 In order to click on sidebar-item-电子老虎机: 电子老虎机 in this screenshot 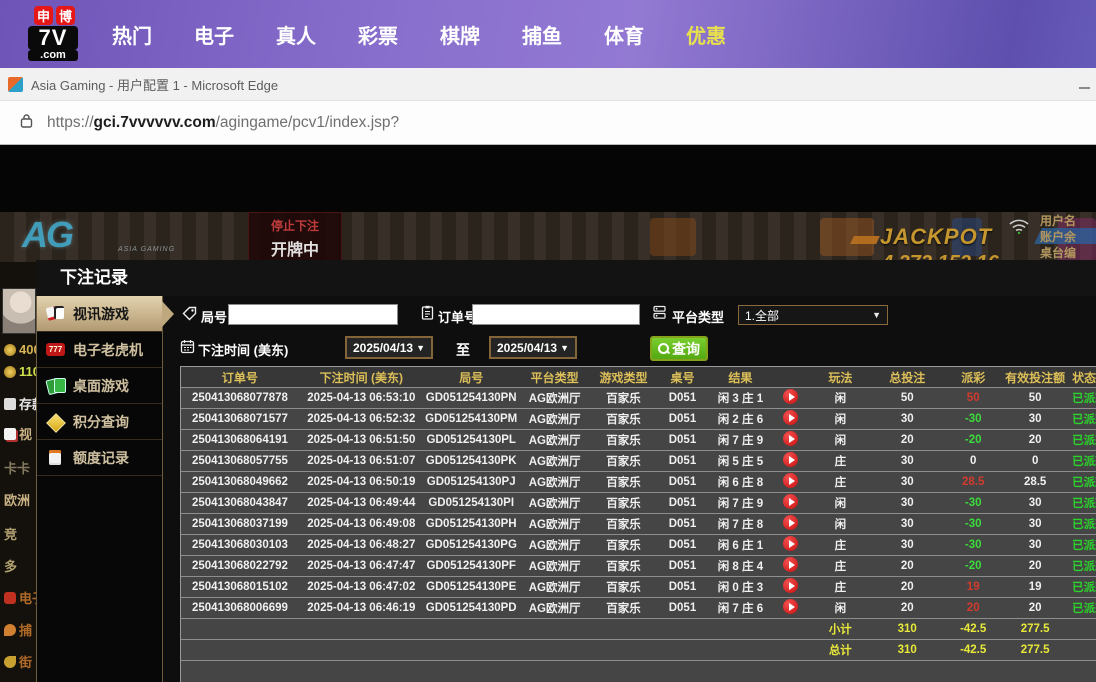, I will do `click(99, 350)`.